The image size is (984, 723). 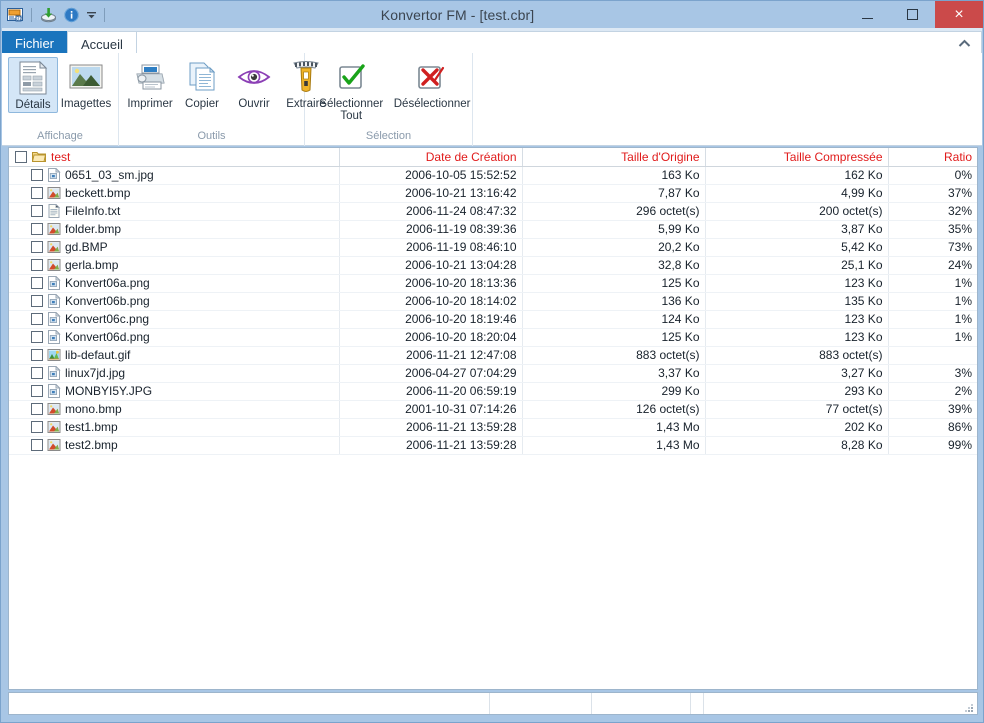 I want to click on cell-date: 2001-10-31 07:14:26, so click(x=431, y=409).